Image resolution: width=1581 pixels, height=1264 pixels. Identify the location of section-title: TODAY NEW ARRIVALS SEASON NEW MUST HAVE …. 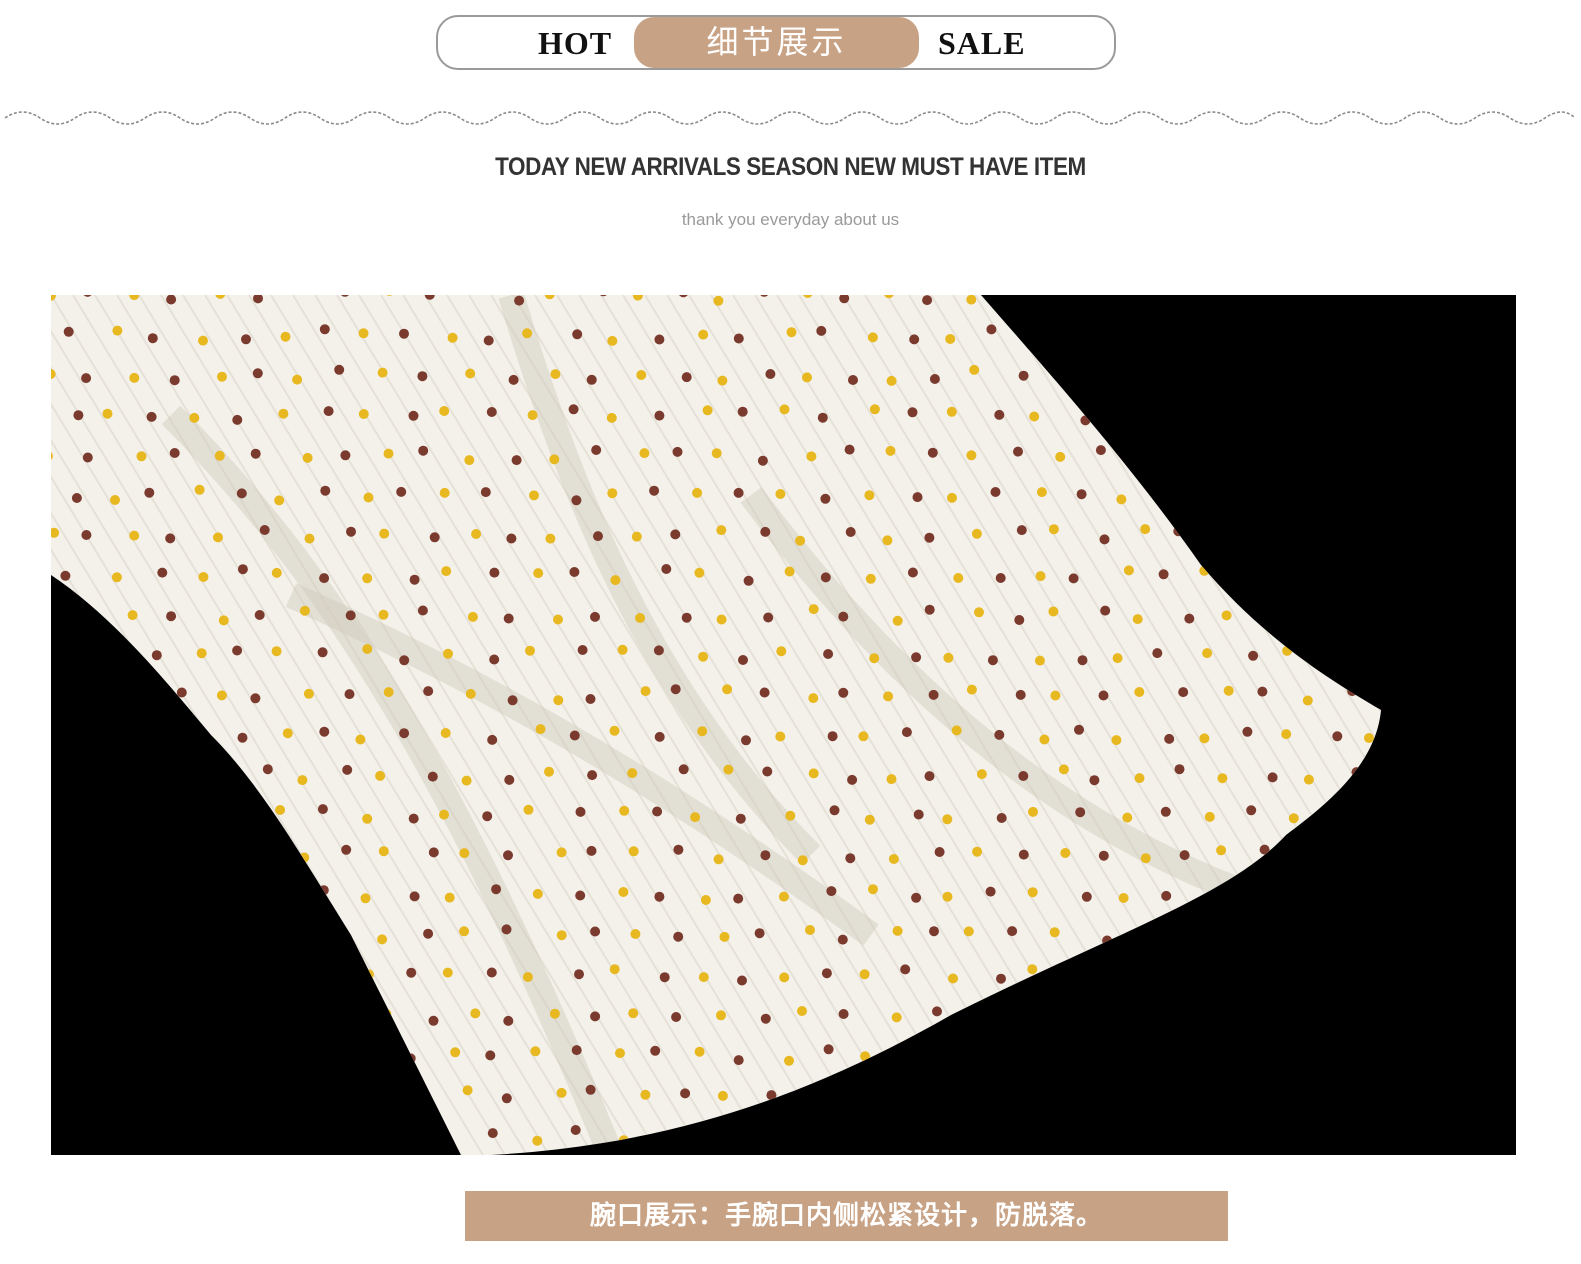
(790, 167).